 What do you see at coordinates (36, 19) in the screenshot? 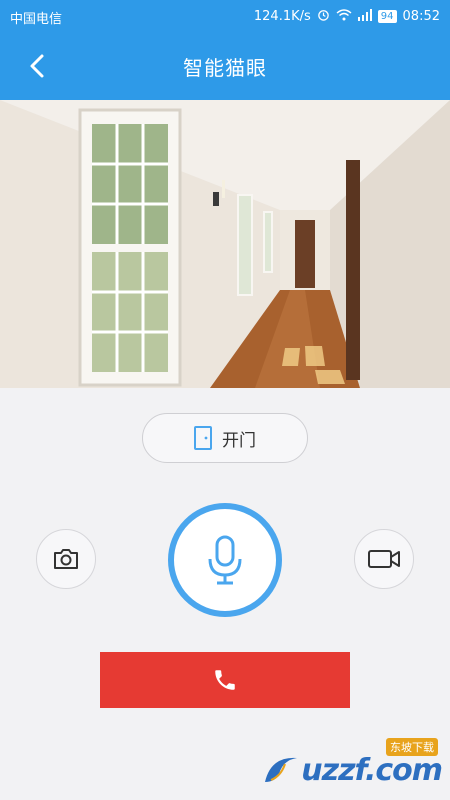
I see `carrier-name: 中国电信` at bounding box center [36, 19].